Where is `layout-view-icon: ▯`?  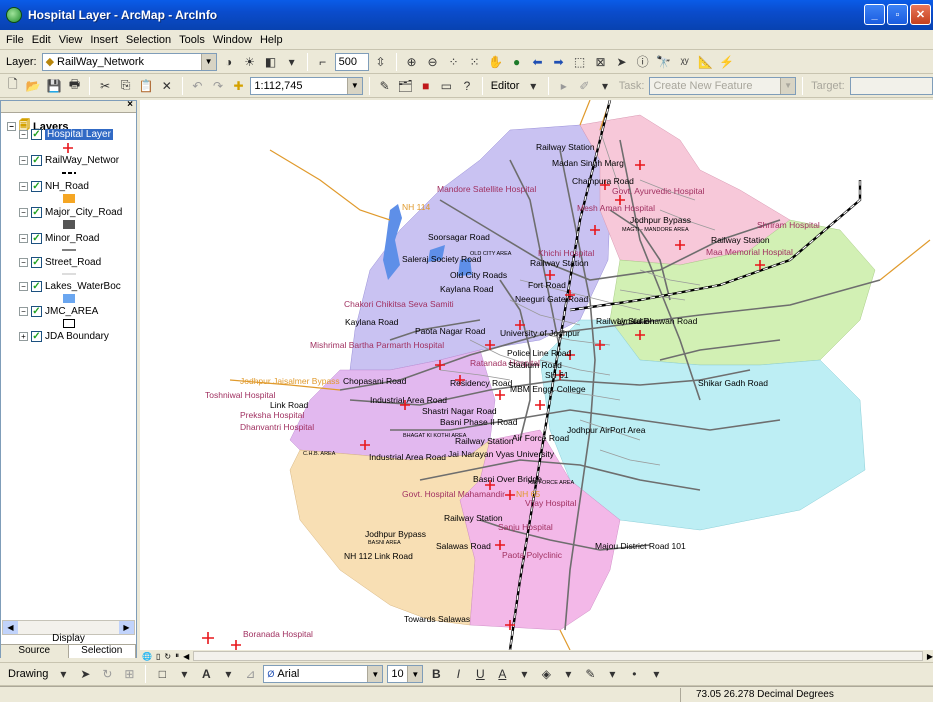 layout-view-icon: ▯ is located at coordinates (158, 656).